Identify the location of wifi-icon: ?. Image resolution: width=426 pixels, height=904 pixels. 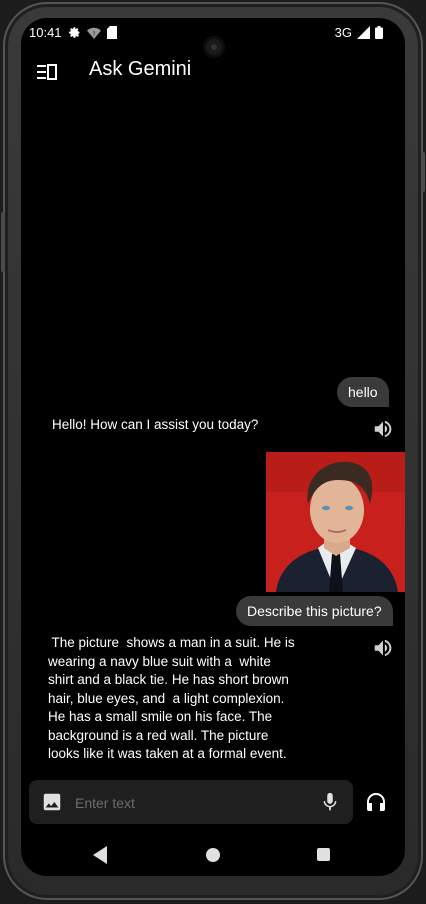
(93, 33).